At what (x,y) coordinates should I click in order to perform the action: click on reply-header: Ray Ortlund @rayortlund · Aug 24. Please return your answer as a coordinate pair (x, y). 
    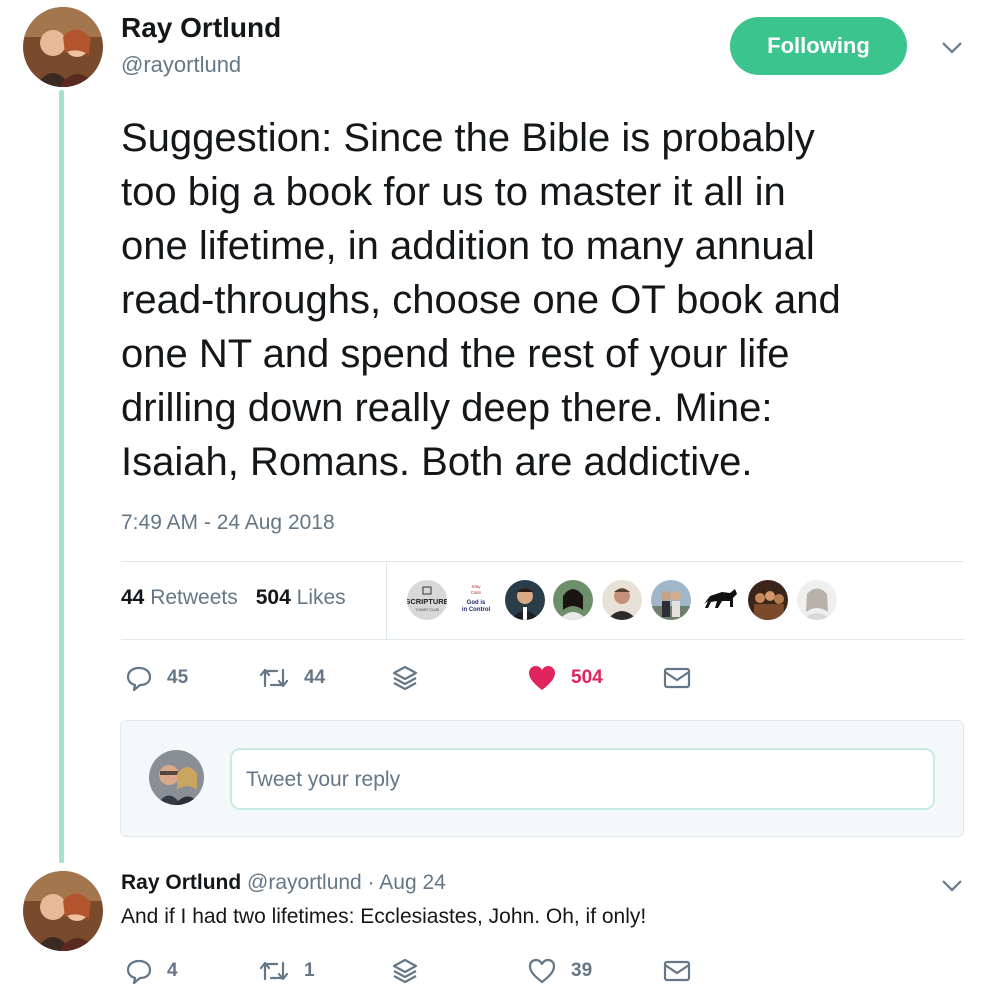
    Looking at the image, I should click on (283, 883).